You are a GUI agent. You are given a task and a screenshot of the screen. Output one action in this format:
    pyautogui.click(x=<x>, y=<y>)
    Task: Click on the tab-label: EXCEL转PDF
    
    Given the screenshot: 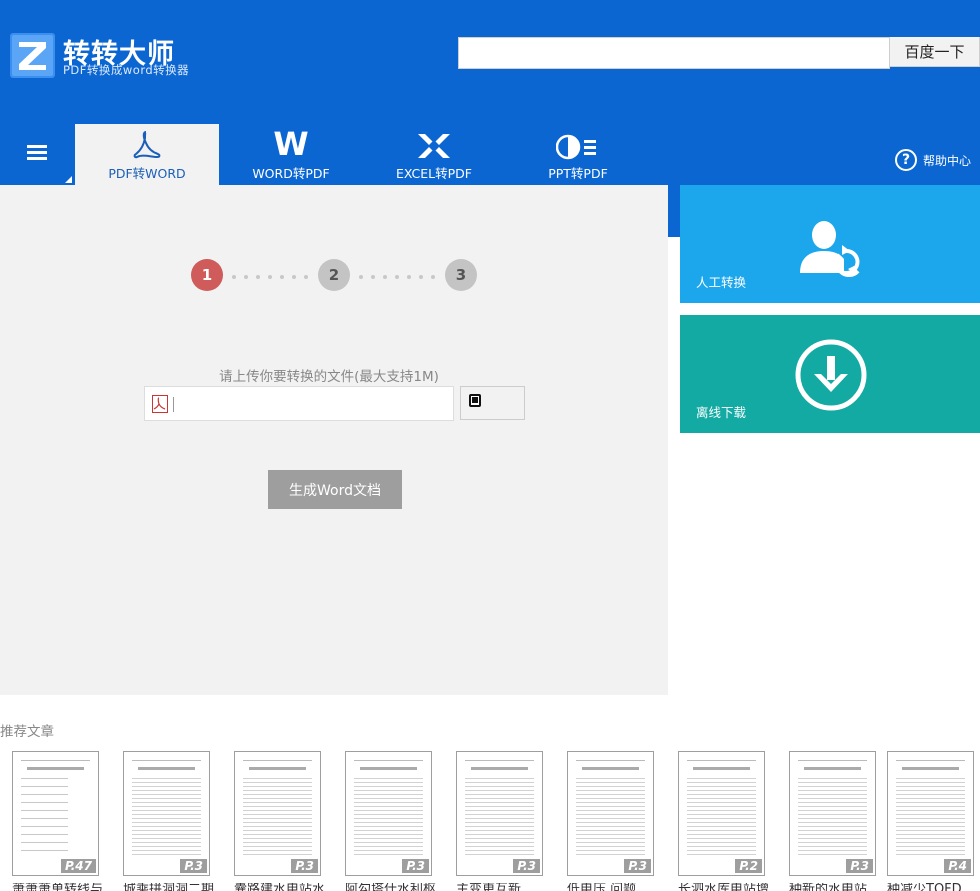 What is the action you would take?
    pyautogui.click(x=434, y=173)
    